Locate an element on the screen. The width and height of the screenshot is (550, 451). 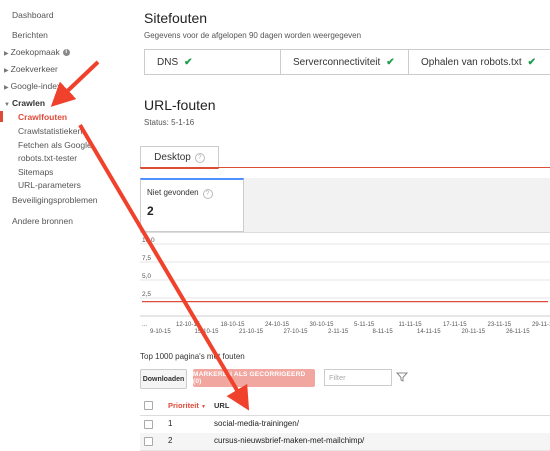
sidebar-item-zoekverkeer: ▶ Zoekverkeer is located at coordinates (31, 69).